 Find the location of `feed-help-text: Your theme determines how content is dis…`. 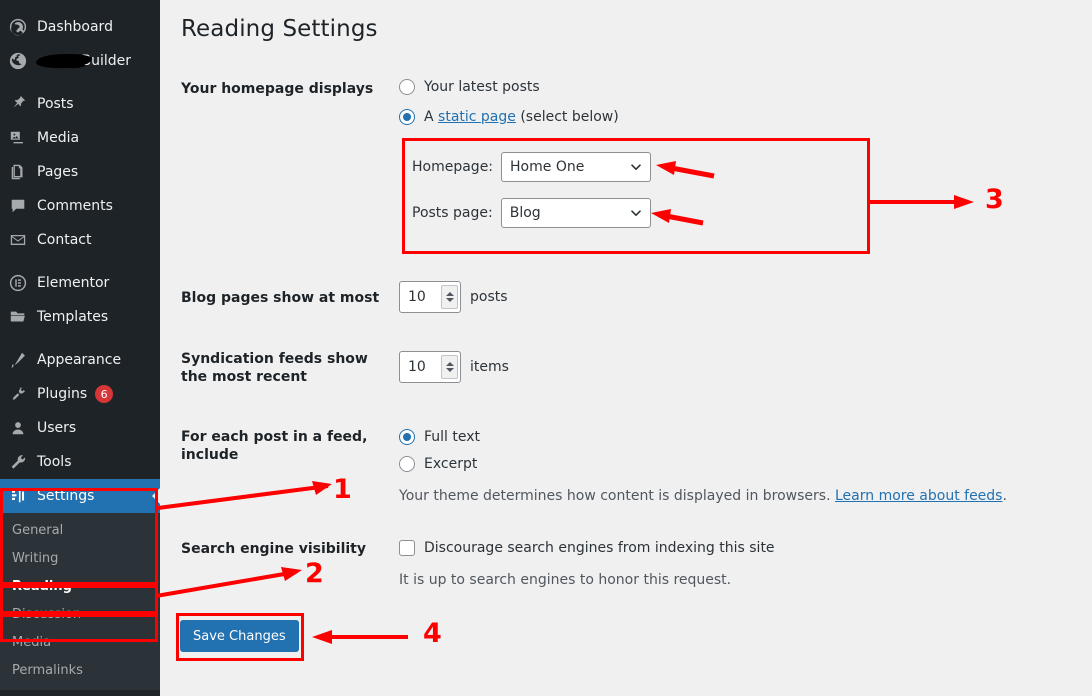

feed-help-text: Your theme determines how content is dis… is located at coordinates (703, 496).